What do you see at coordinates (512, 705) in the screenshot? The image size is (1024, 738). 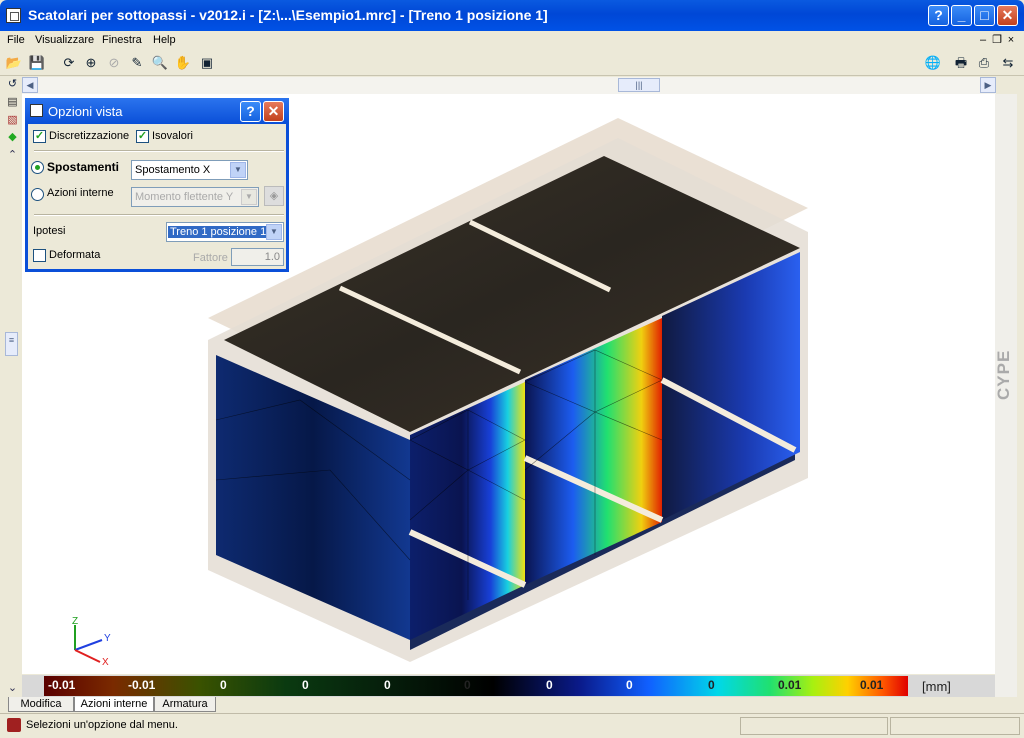 I see `tab-bar: Modifica Azioni interne Armatura` at bounding box center [512, 705].